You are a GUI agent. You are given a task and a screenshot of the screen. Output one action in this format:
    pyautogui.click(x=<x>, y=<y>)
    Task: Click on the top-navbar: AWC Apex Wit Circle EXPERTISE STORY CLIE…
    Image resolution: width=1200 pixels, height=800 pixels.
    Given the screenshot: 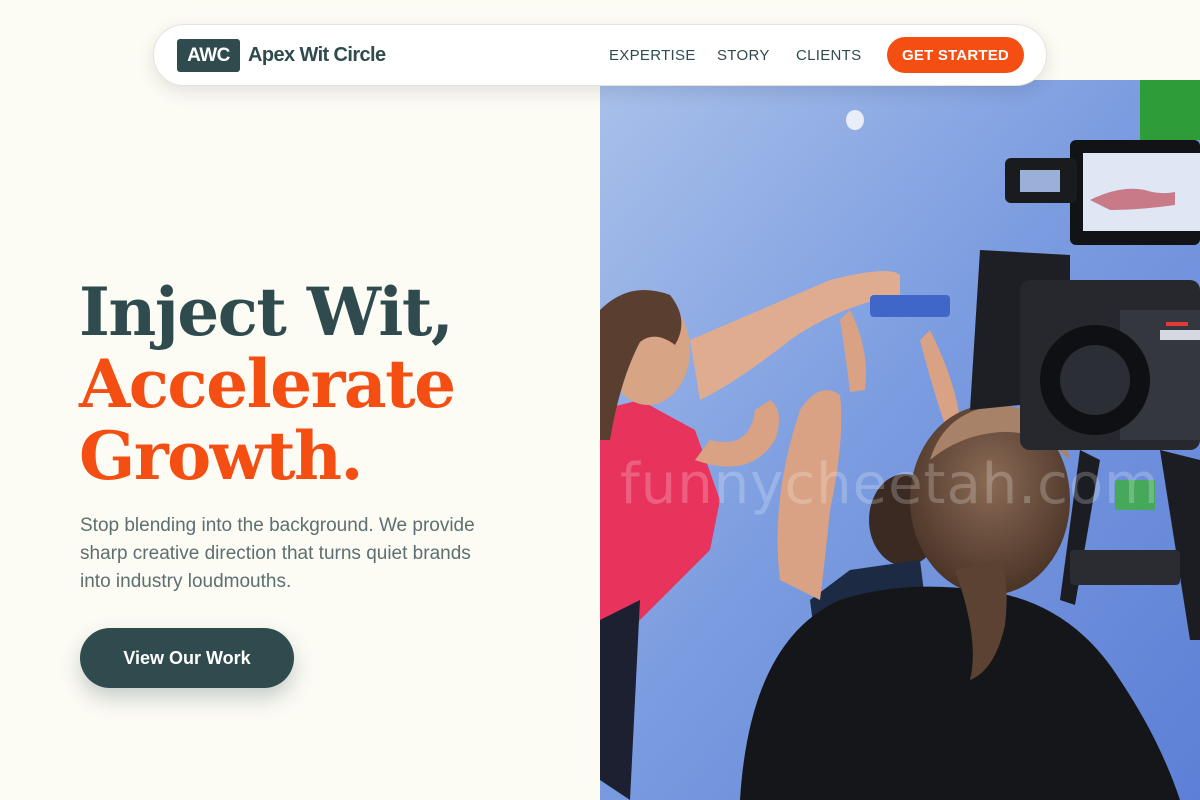 What is the action you would take?
    pyautogui.click(x=600, y=55)
    